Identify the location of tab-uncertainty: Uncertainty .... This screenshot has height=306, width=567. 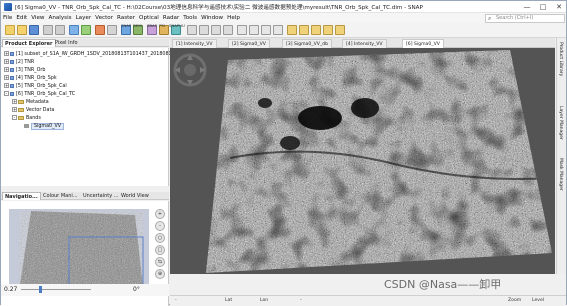
(101, 196).